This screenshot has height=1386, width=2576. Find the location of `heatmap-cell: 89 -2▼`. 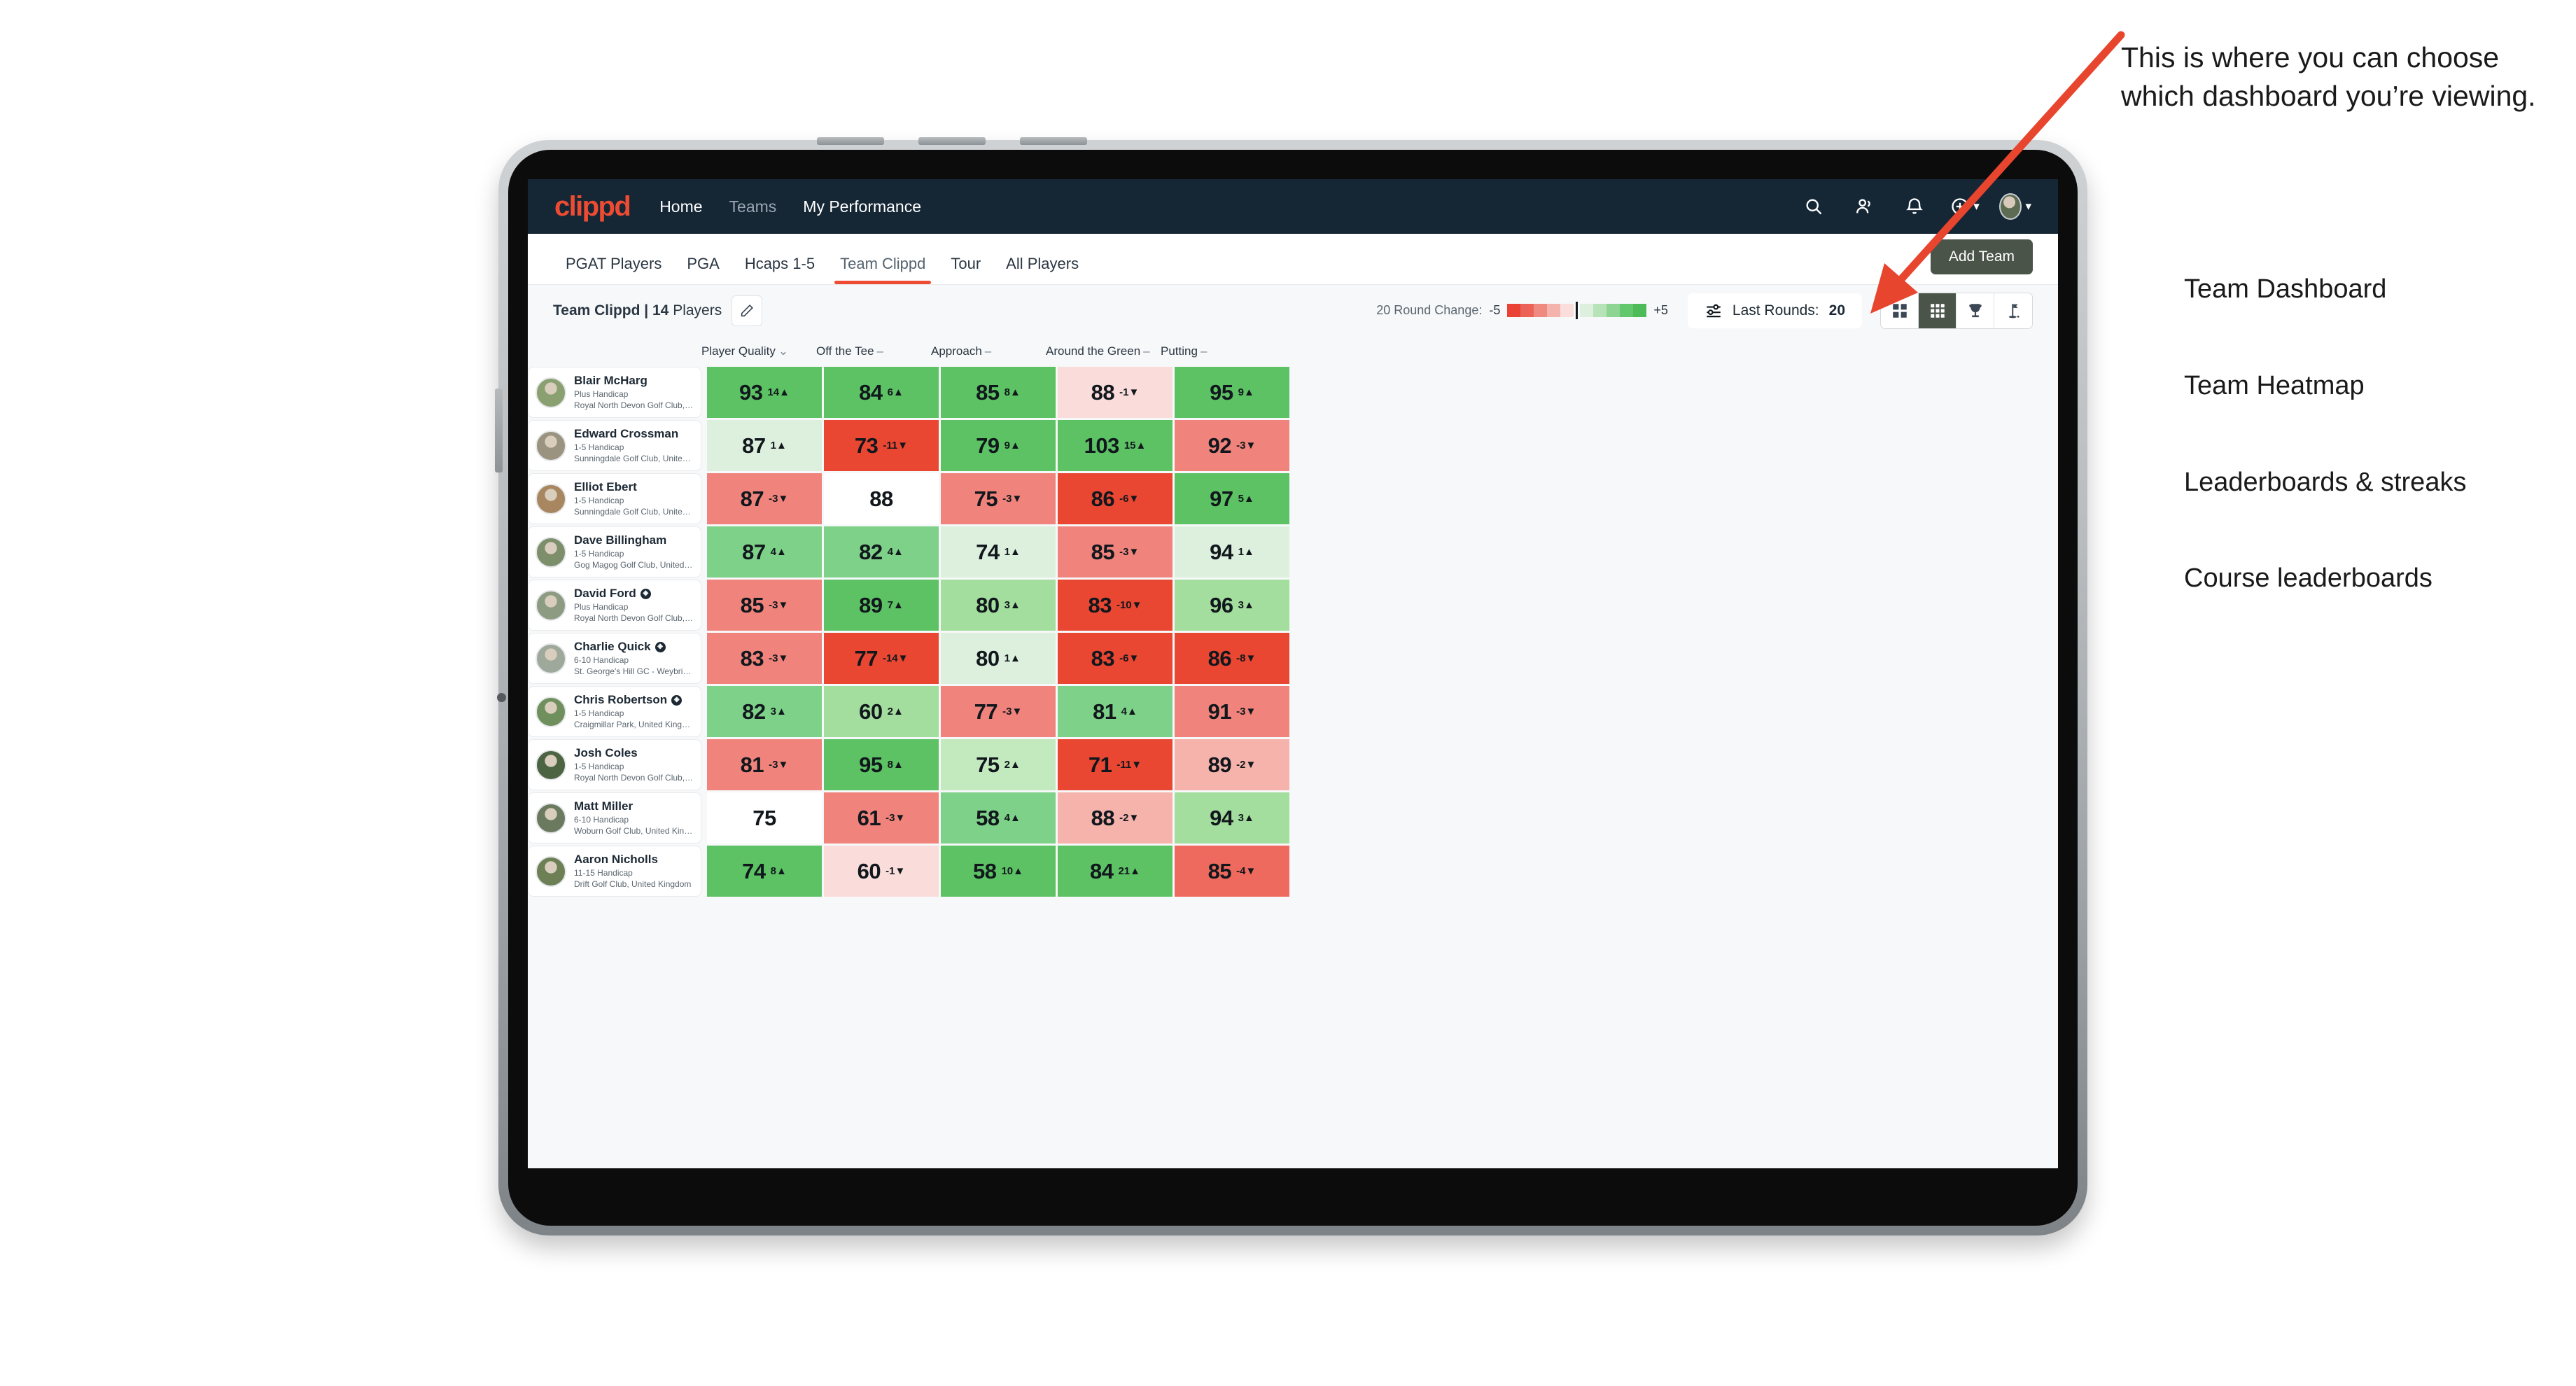

heatmap-cell: 89 -2▼ is located at coordinates (1232, 764).